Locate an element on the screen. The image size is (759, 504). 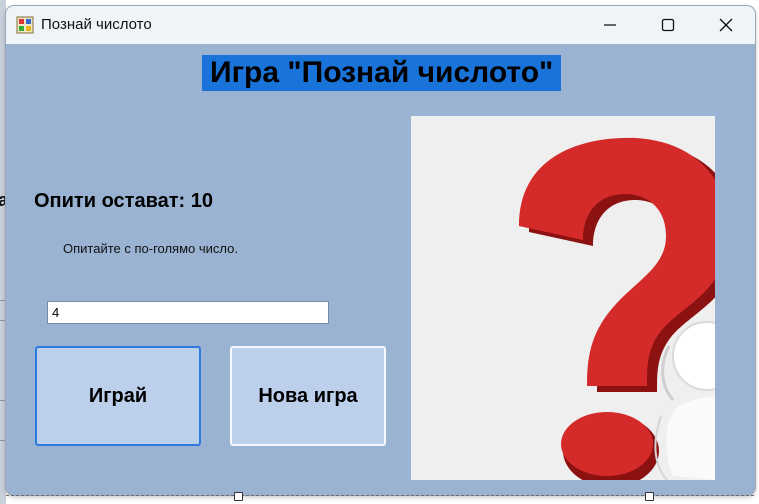
title-bar: Познай числото is located at coordinates (380, 25).